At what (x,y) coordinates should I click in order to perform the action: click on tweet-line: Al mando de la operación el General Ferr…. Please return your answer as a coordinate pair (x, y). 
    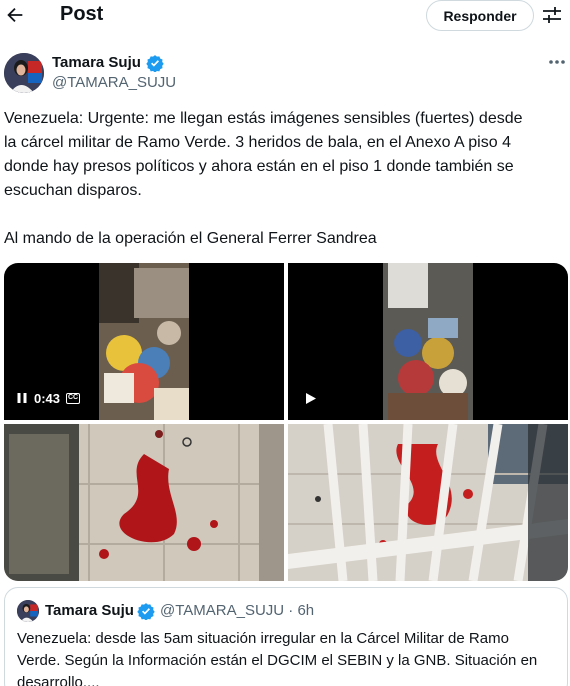
    Looking at the image, I should click on (190, 238).